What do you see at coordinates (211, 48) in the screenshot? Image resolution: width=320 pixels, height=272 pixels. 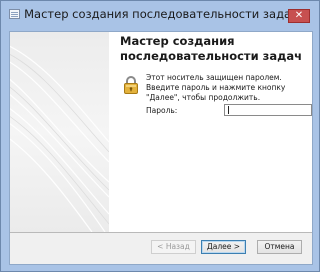 I see `page-heading: Мастер создания последовательности задач` at bounding box center [211, 48].